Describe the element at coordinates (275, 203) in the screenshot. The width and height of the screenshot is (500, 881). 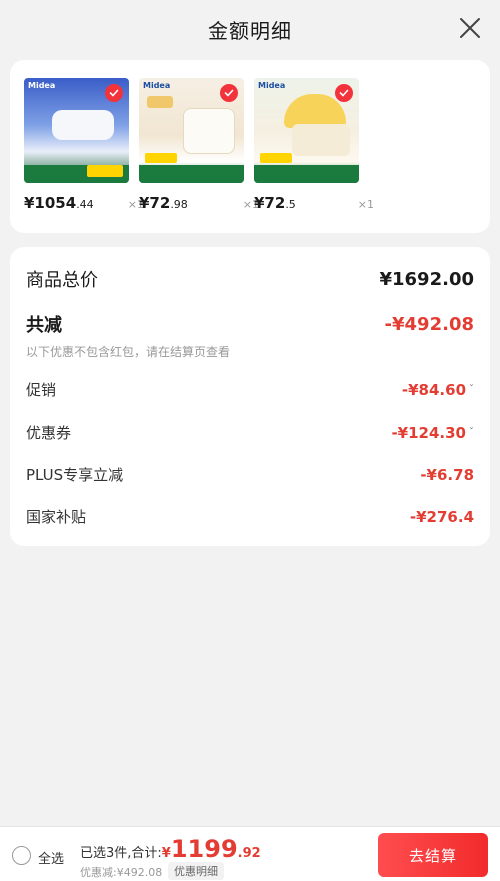
I see `product-price: ¥72.5` at that location.